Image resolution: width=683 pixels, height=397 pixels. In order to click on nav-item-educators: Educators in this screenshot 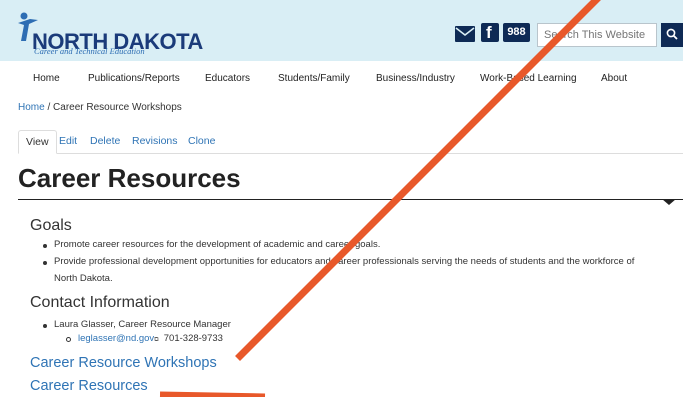, I will do `click(227, 78)`.